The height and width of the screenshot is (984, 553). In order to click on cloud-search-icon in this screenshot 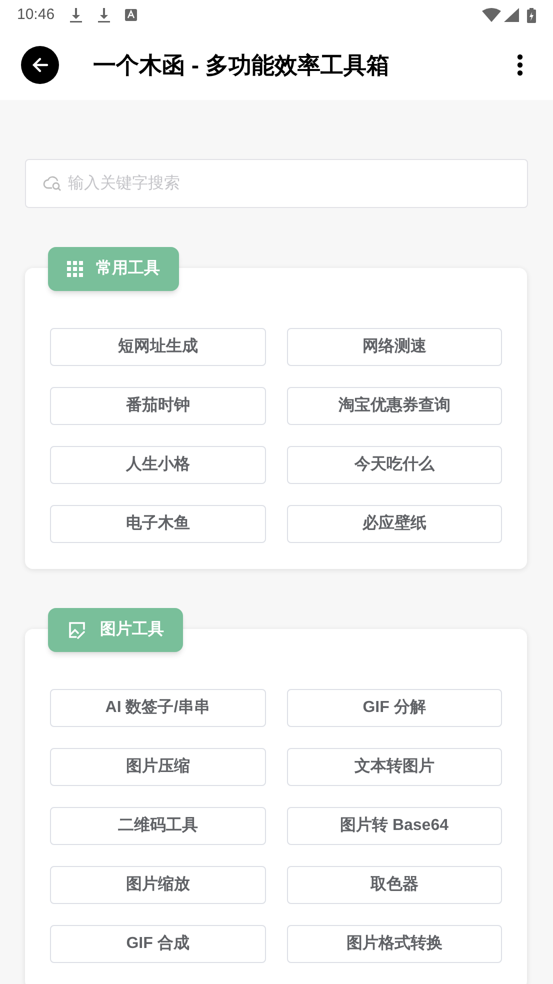, I will do `click(53, 183)`.